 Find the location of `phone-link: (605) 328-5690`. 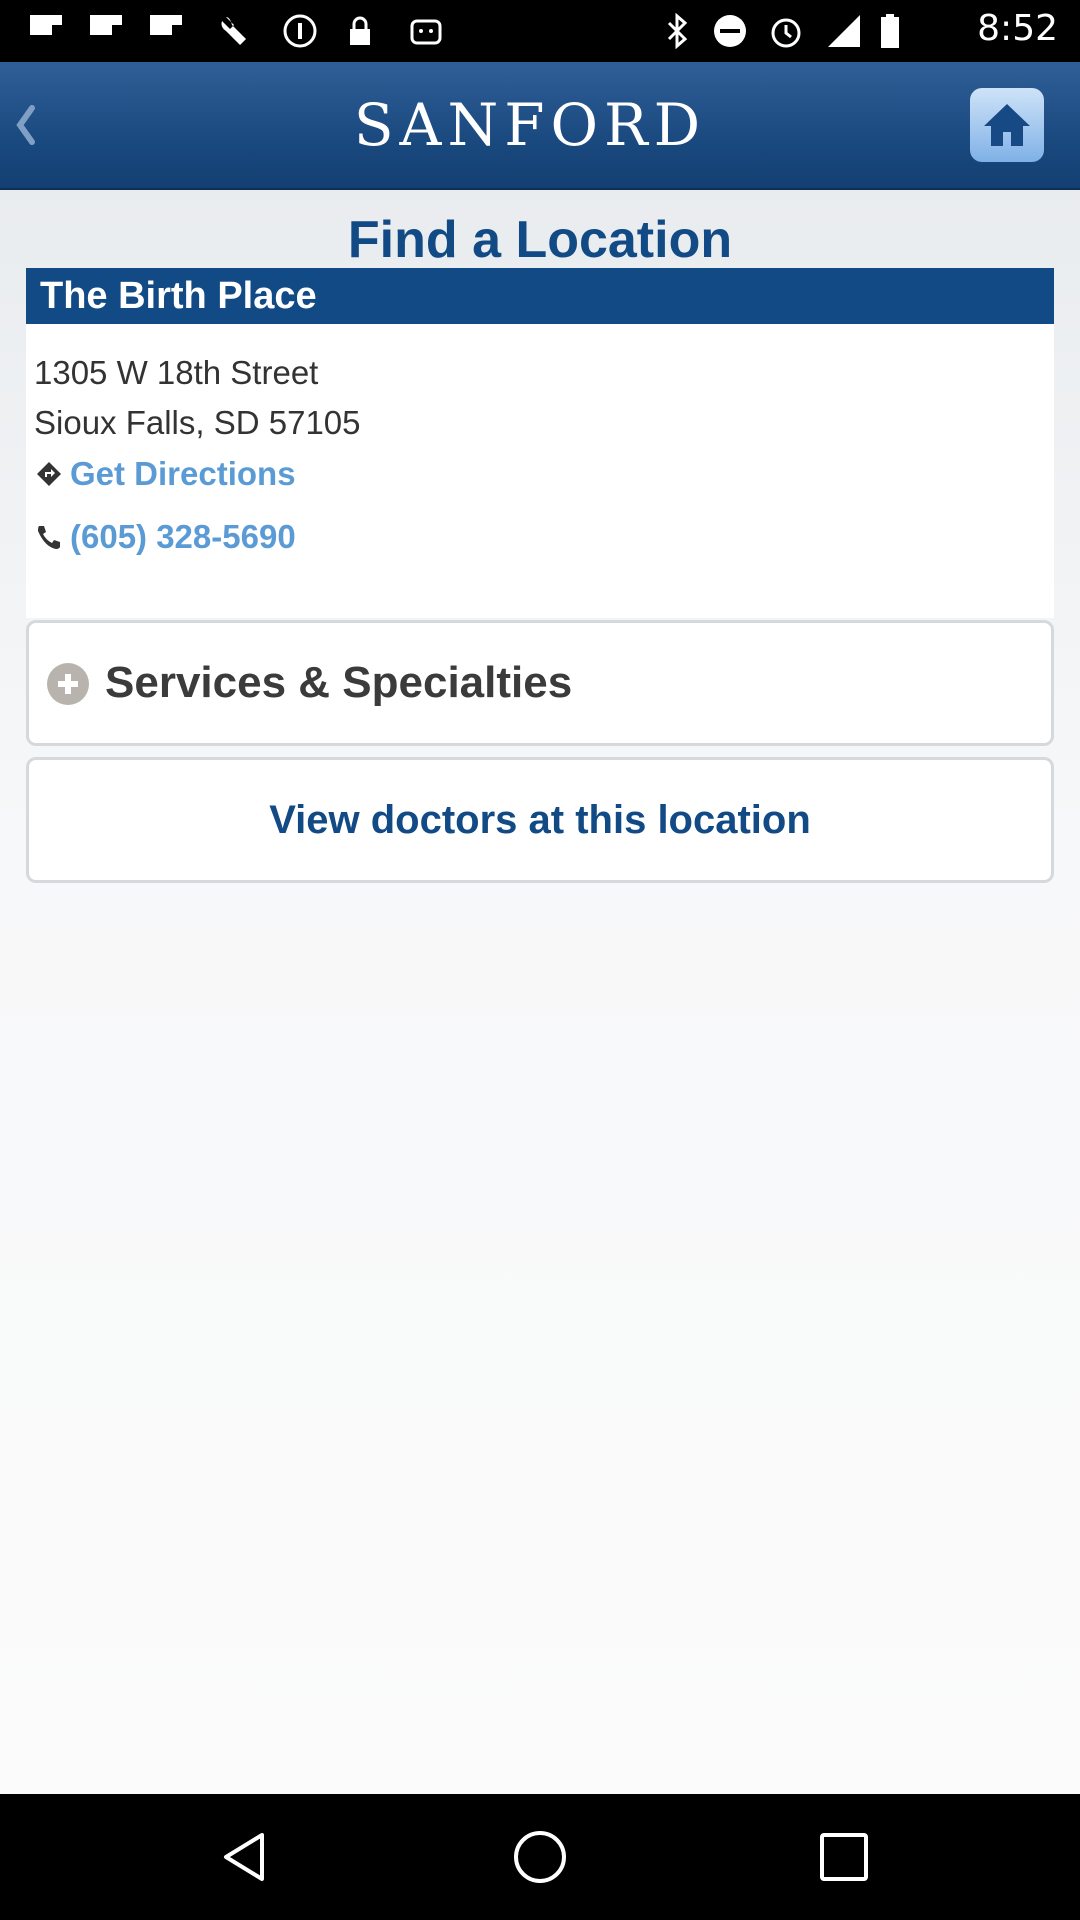

phone-link: (605) 328-5690 is located at coordinates (165, 537).